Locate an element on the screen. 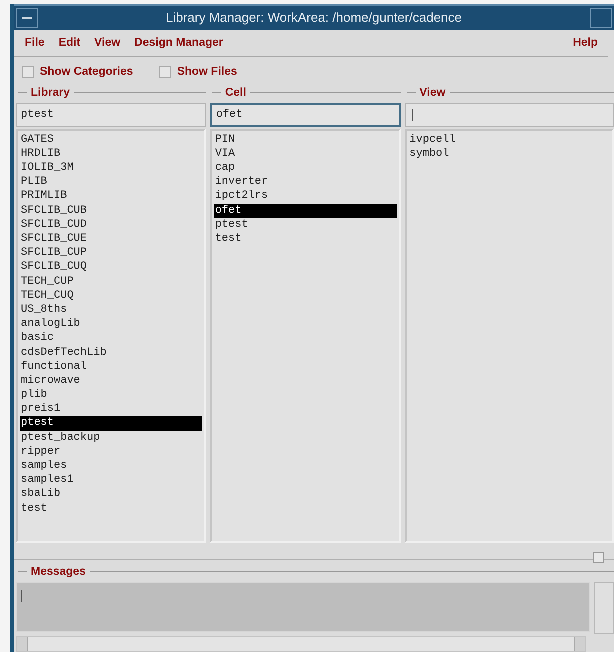  list-item: GATES is located at coordinates (111, 139).